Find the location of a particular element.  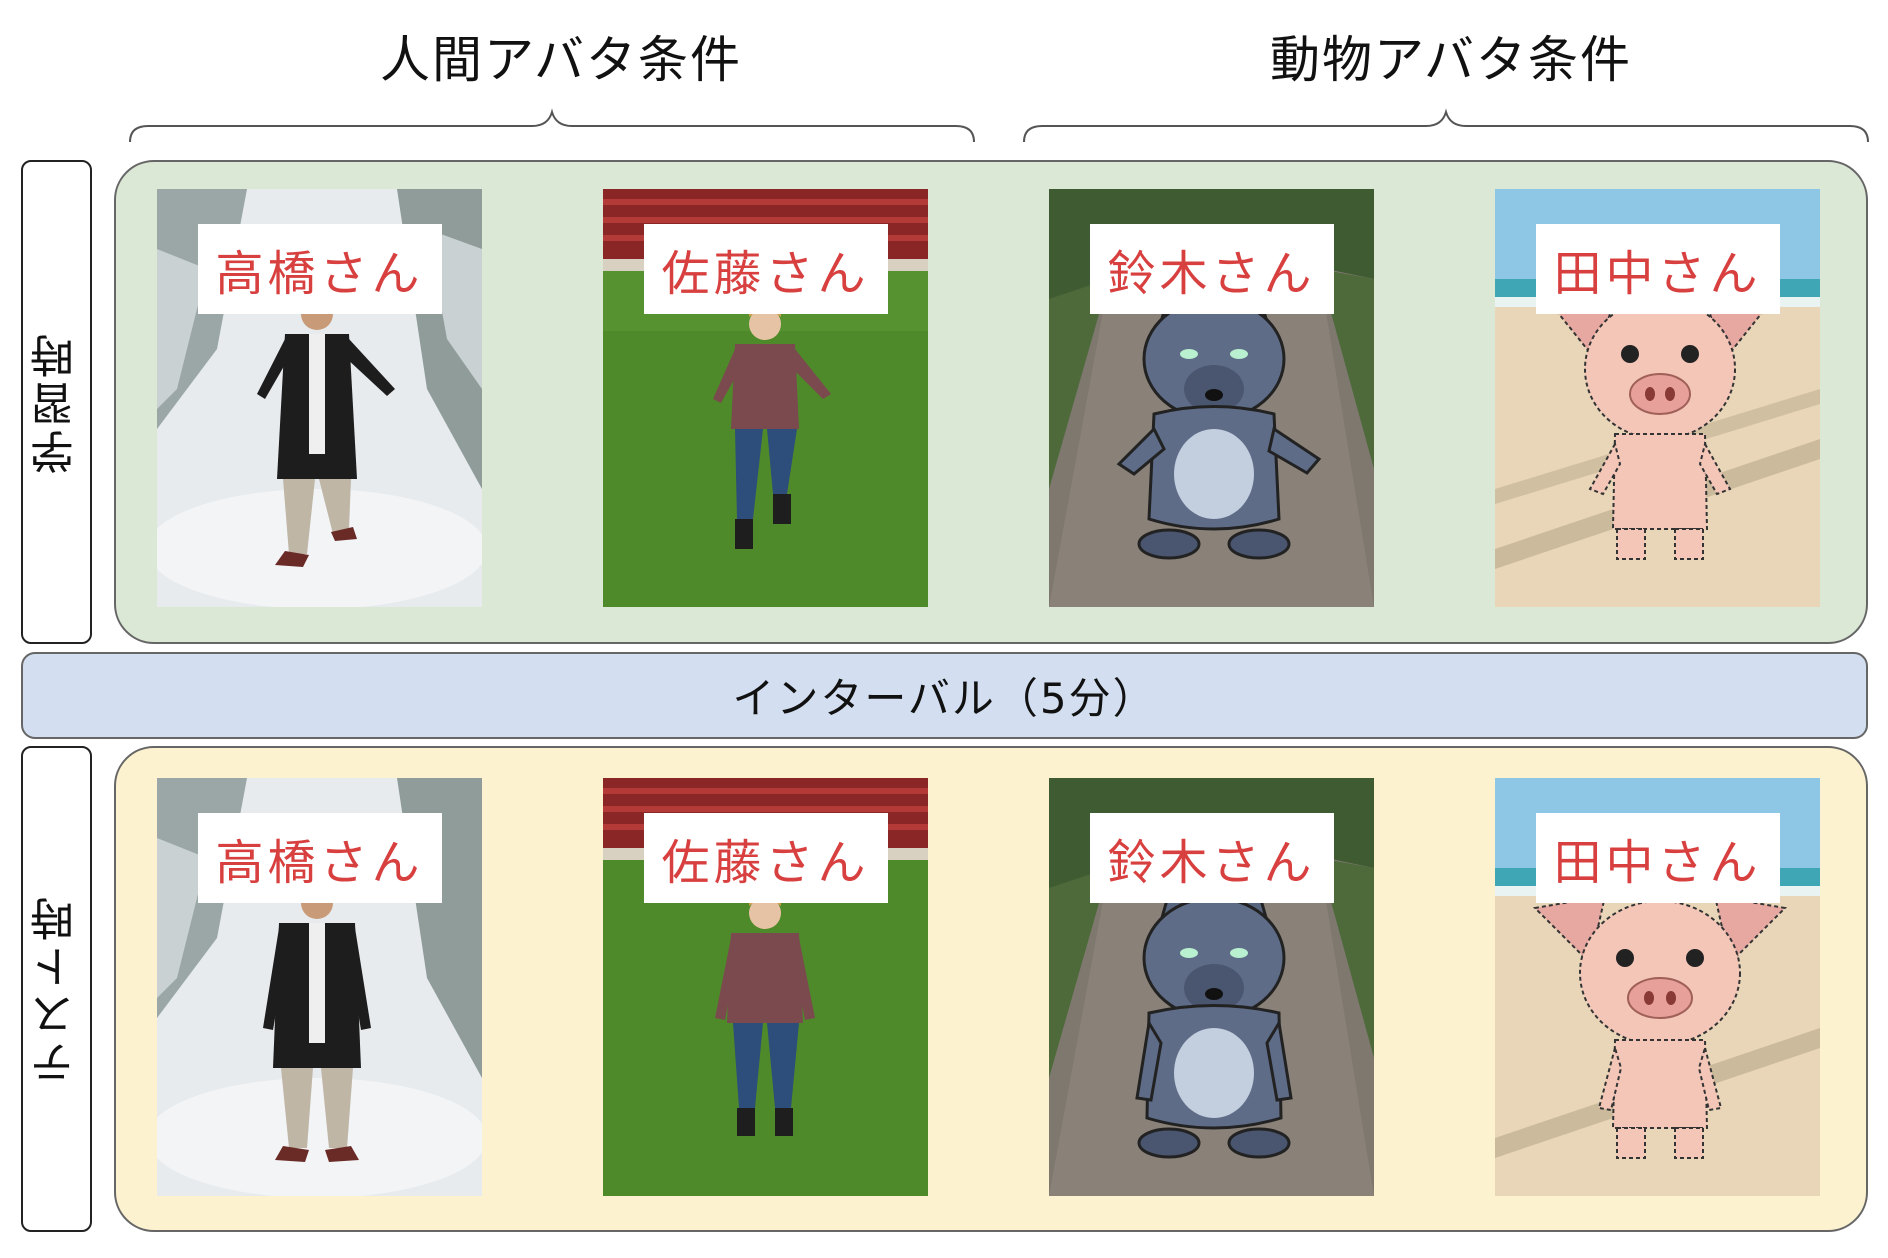

avatar-card-suzuki-learning: 鈴木さん is located at coordinates (1211, 398).